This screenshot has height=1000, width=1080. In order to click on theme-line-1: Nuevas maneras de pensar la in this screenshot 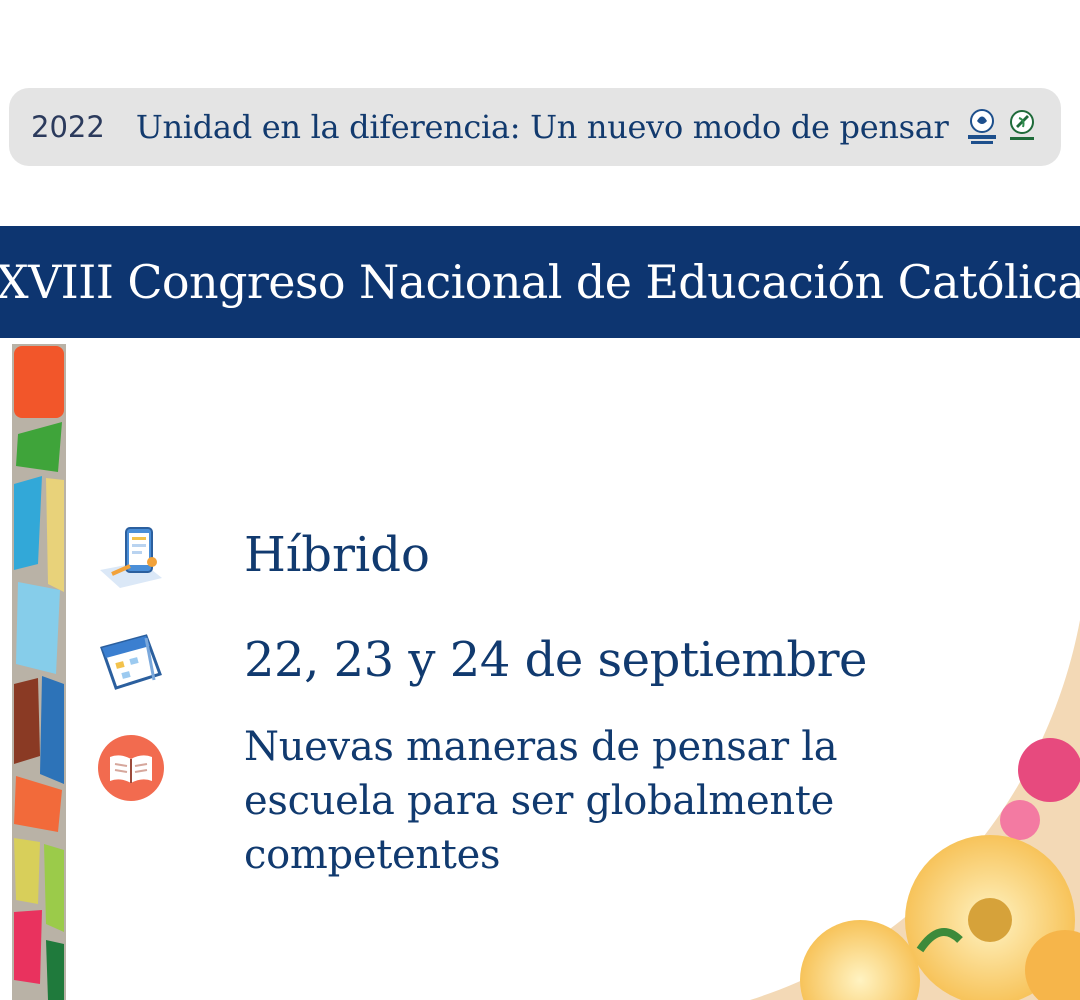, I will do `click(541, 747)`.